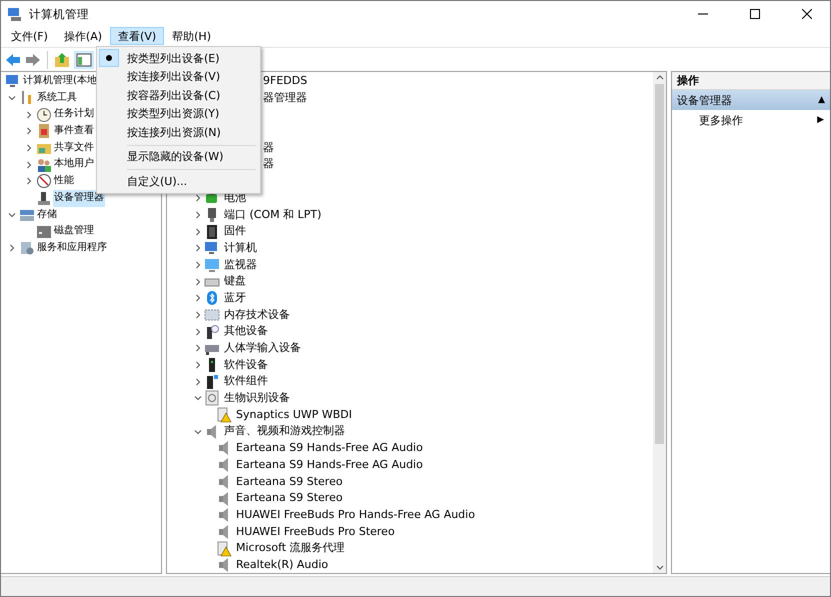 The height and width of the screenshot is (597, 831). Describe the element at coordinates (44, 164) in the screenshot. I see `users-icon` at that location.